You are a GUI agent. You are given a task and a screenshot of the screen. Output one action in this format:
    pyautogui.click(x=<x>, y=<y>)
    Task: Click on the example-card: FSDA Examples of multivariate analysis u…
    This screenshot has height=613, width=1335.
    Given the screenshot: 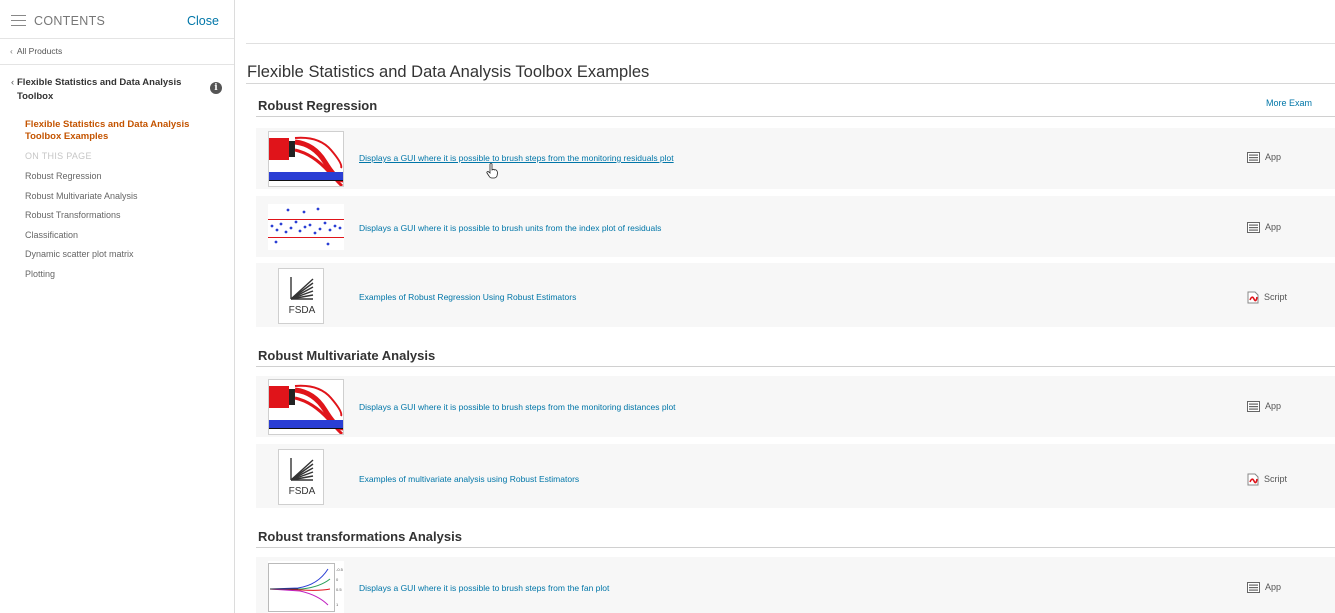 What is the action you would take?
    pyautogui.click(x=795, y=476)
    